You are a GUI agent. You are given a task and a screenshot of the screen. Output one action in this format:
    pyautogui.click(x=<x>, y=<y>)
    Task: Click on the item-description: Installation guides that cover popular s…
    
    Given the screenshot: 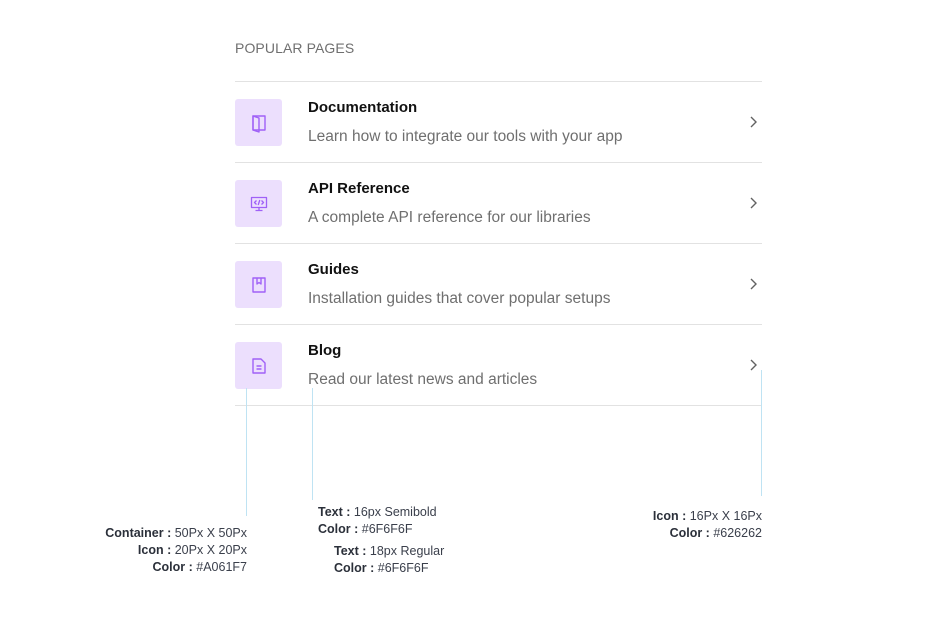 What is the action you would take?
    pyautogui.click(x=459, y=298)
    